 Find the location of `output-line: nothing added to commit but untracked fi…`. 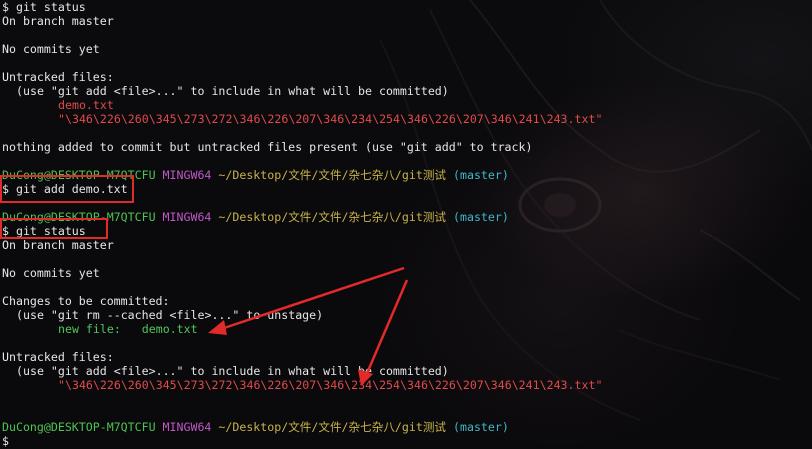

output-line: nothing added to commit but untracked fi… is located at coordinates (267, 147).